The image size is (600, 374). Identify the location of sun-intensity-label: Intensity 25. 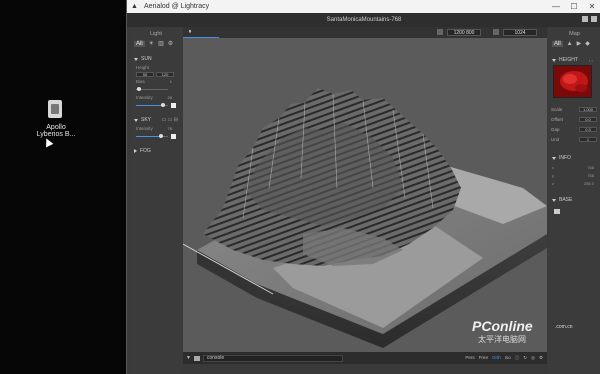
(154, 97).